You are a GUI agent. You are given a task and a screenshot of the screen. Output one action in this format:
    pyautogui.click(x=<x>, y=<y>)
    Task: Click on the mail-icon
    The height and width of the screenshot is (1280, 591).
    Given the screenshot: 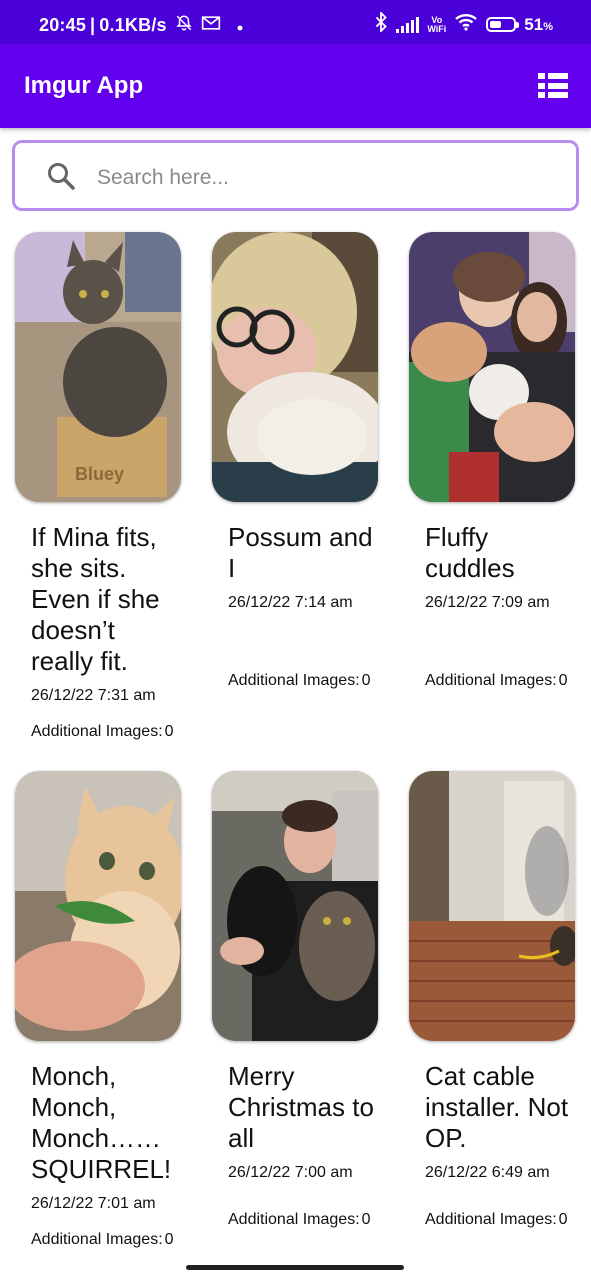 What is the action you would take?
    pyautogui.click(x=211, y=25)
    